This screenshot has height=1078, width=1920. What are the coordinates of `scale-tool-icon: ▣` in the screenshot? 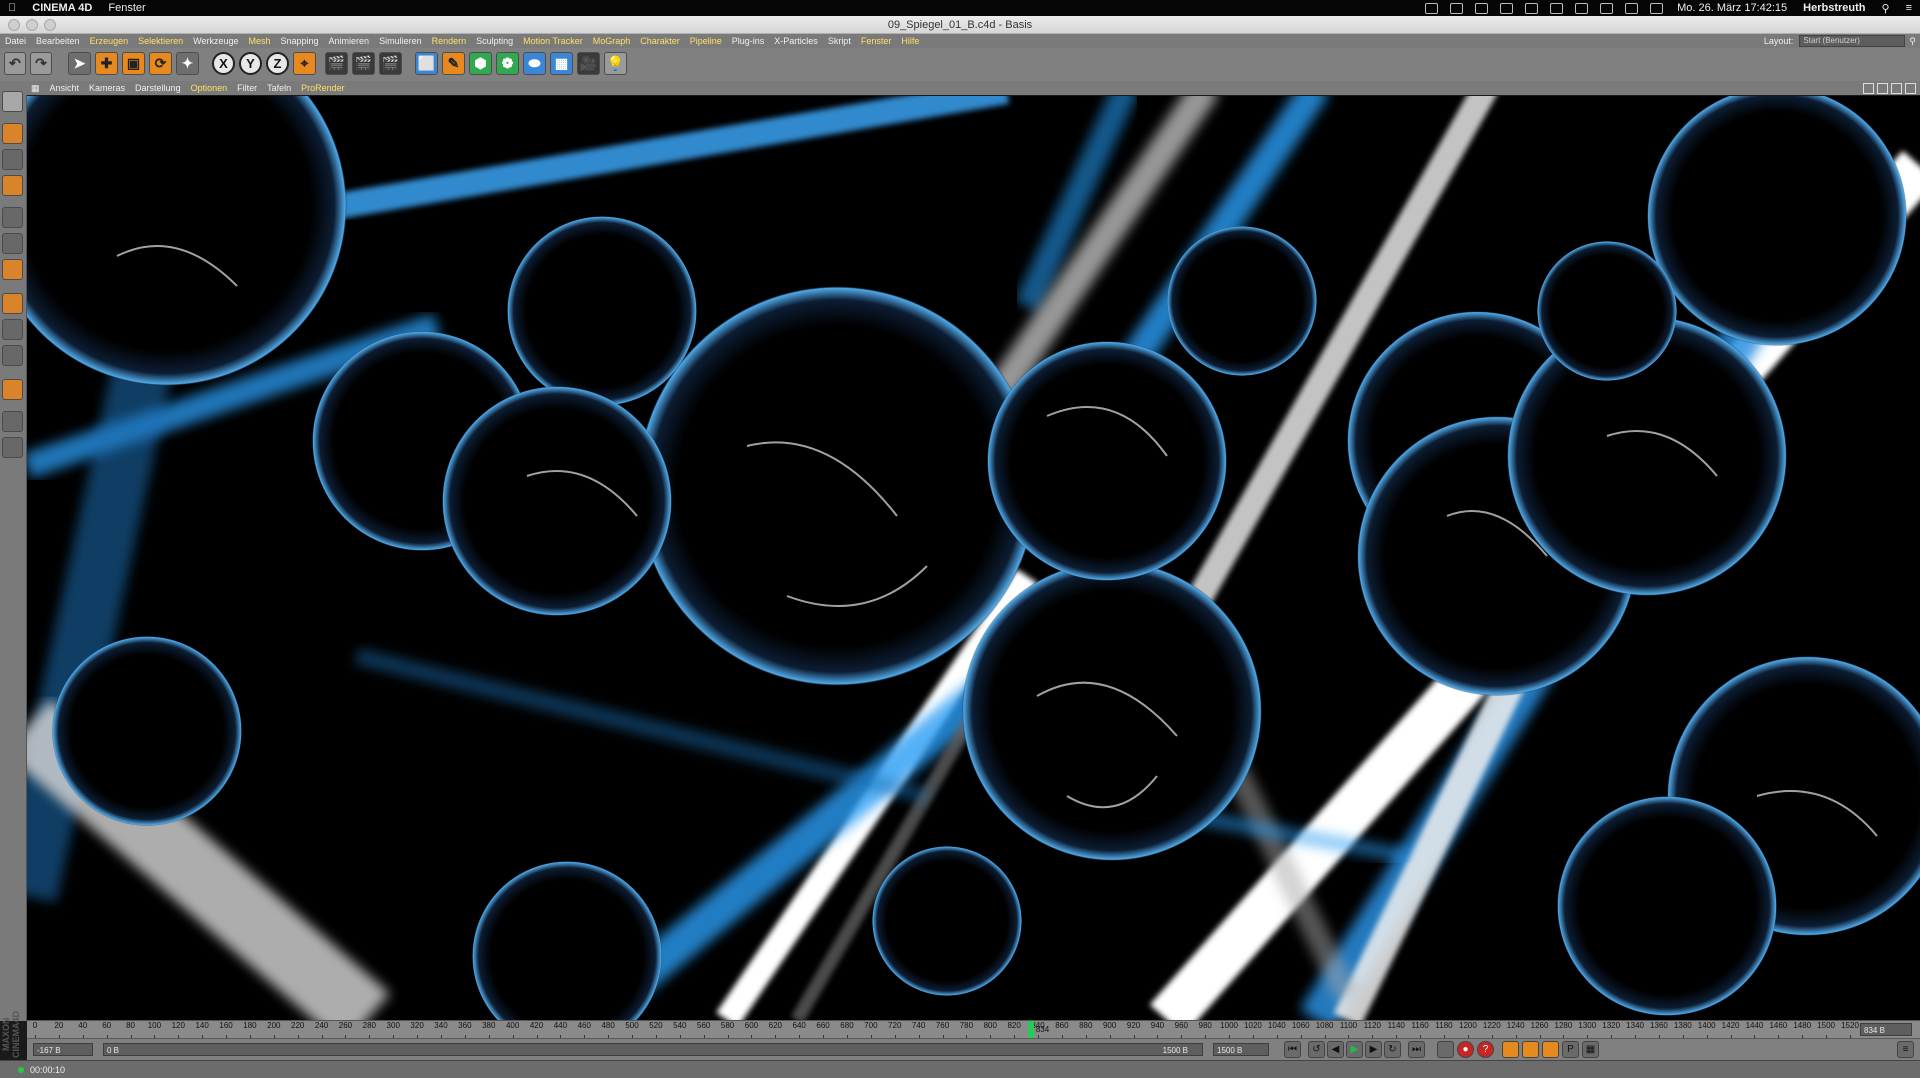 It's located at (133, 63).